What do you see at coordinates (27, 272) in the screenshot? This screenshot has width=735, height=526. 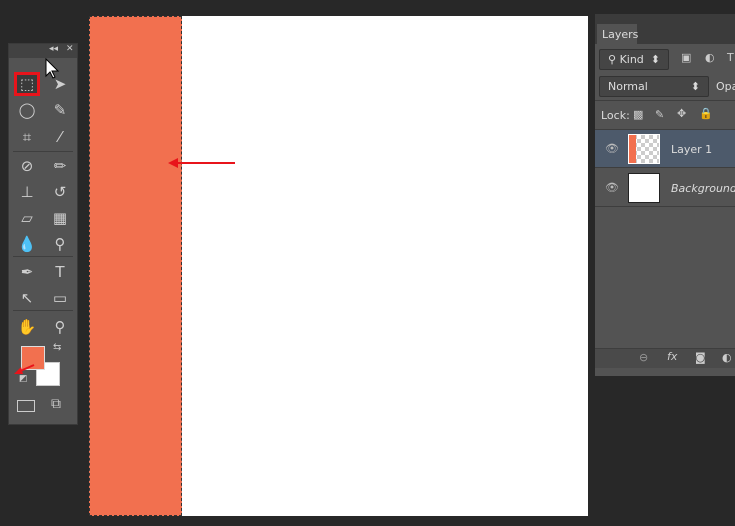 I see `pen-tool: ✒` at bounding box center [27, 272].